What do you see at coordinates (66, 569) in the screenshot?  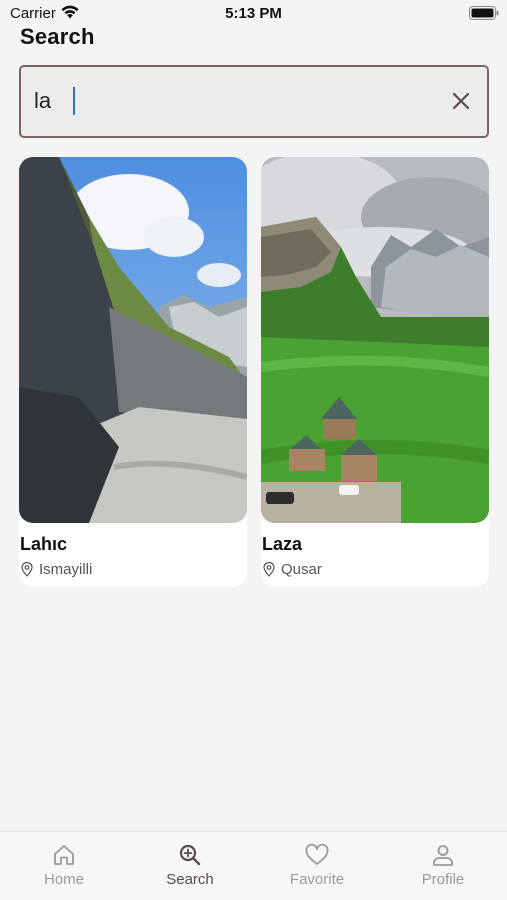 I see `place-location-text: Ismayilli` at bounding box center [66, 569].